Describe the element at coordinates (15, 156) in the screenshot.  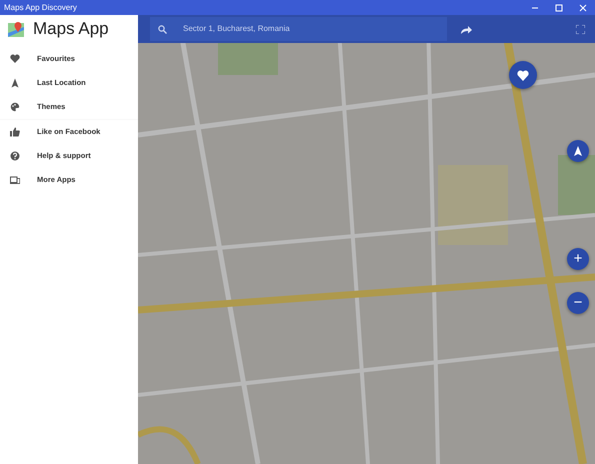
I see `help-icon` at that location.